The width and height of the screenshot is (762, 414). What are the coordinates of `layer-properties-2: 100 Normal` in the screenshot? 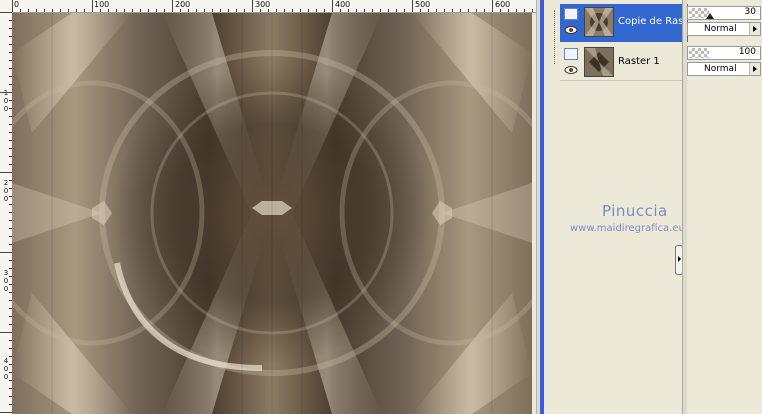 It's located at (724, 62).